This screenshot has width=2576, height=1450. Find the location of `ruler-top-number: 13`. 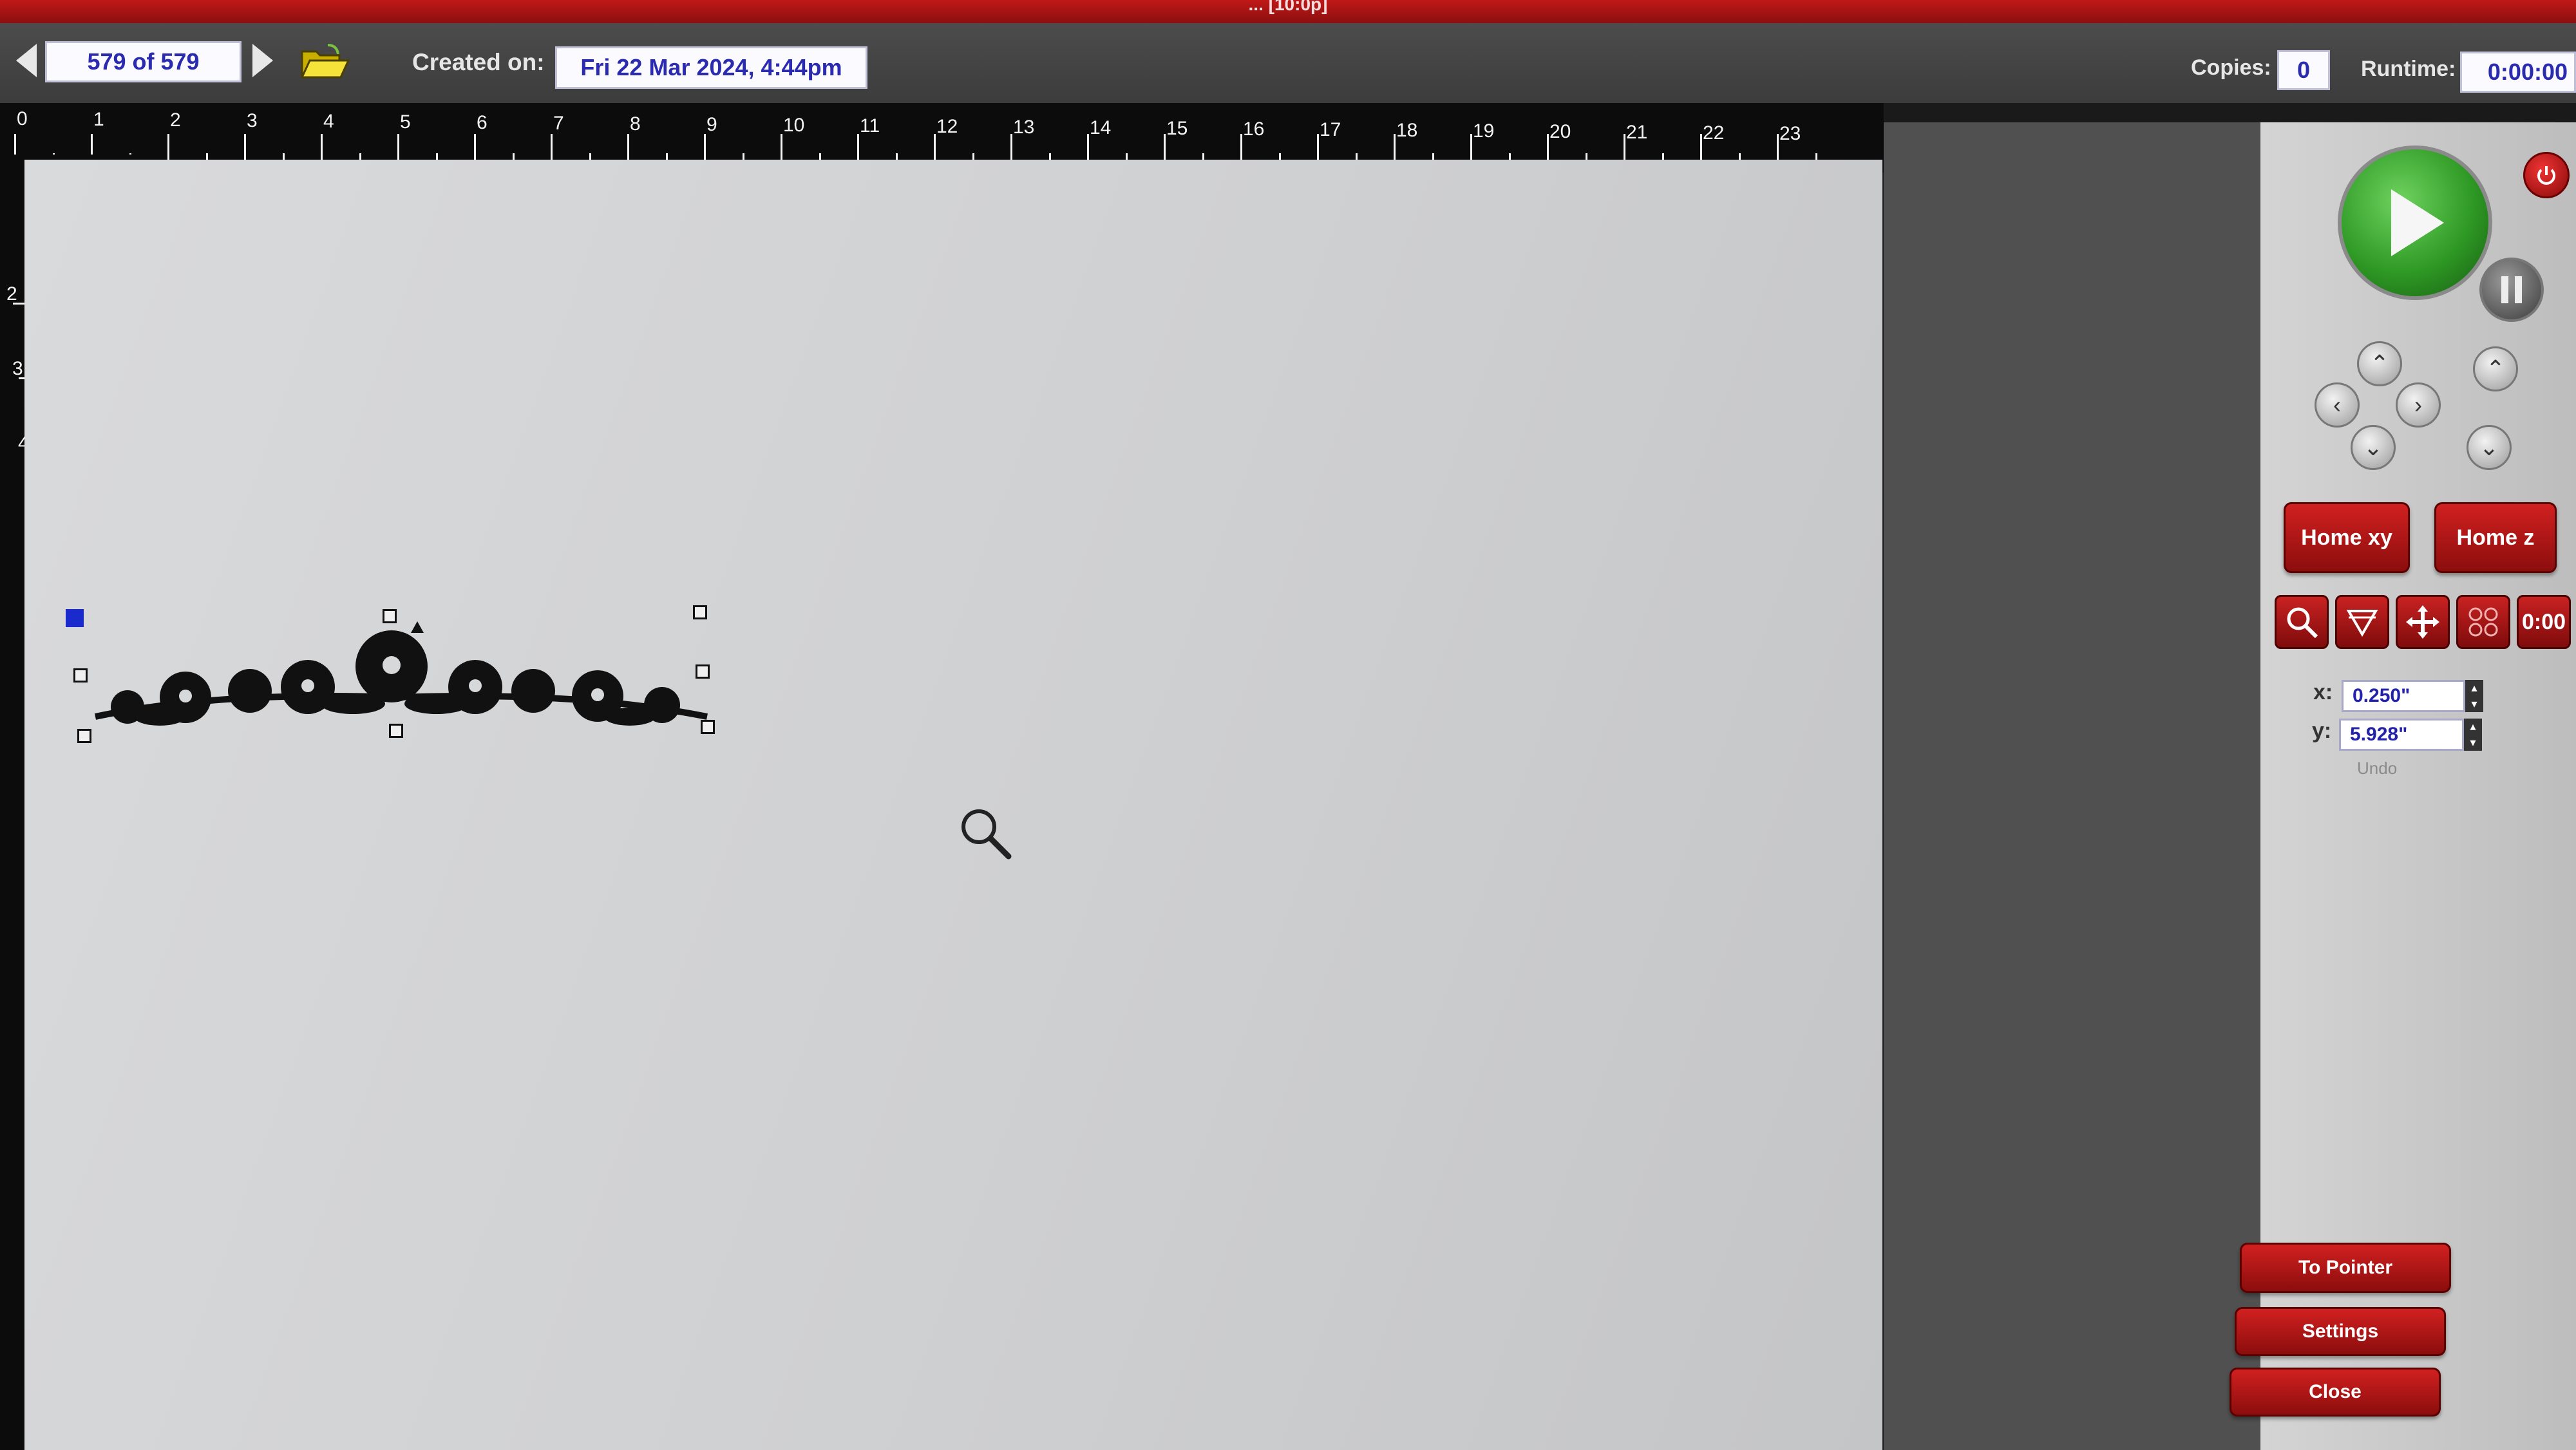

ruler-top-number: 13 is located at coordinates (1024, 127).